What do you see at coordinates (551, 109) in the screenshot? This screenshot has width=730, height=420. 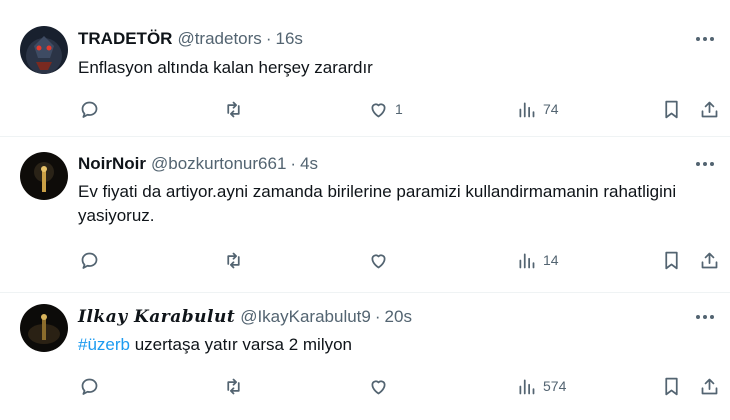 I see `view-count: 74` at bounding box center [551, 109].